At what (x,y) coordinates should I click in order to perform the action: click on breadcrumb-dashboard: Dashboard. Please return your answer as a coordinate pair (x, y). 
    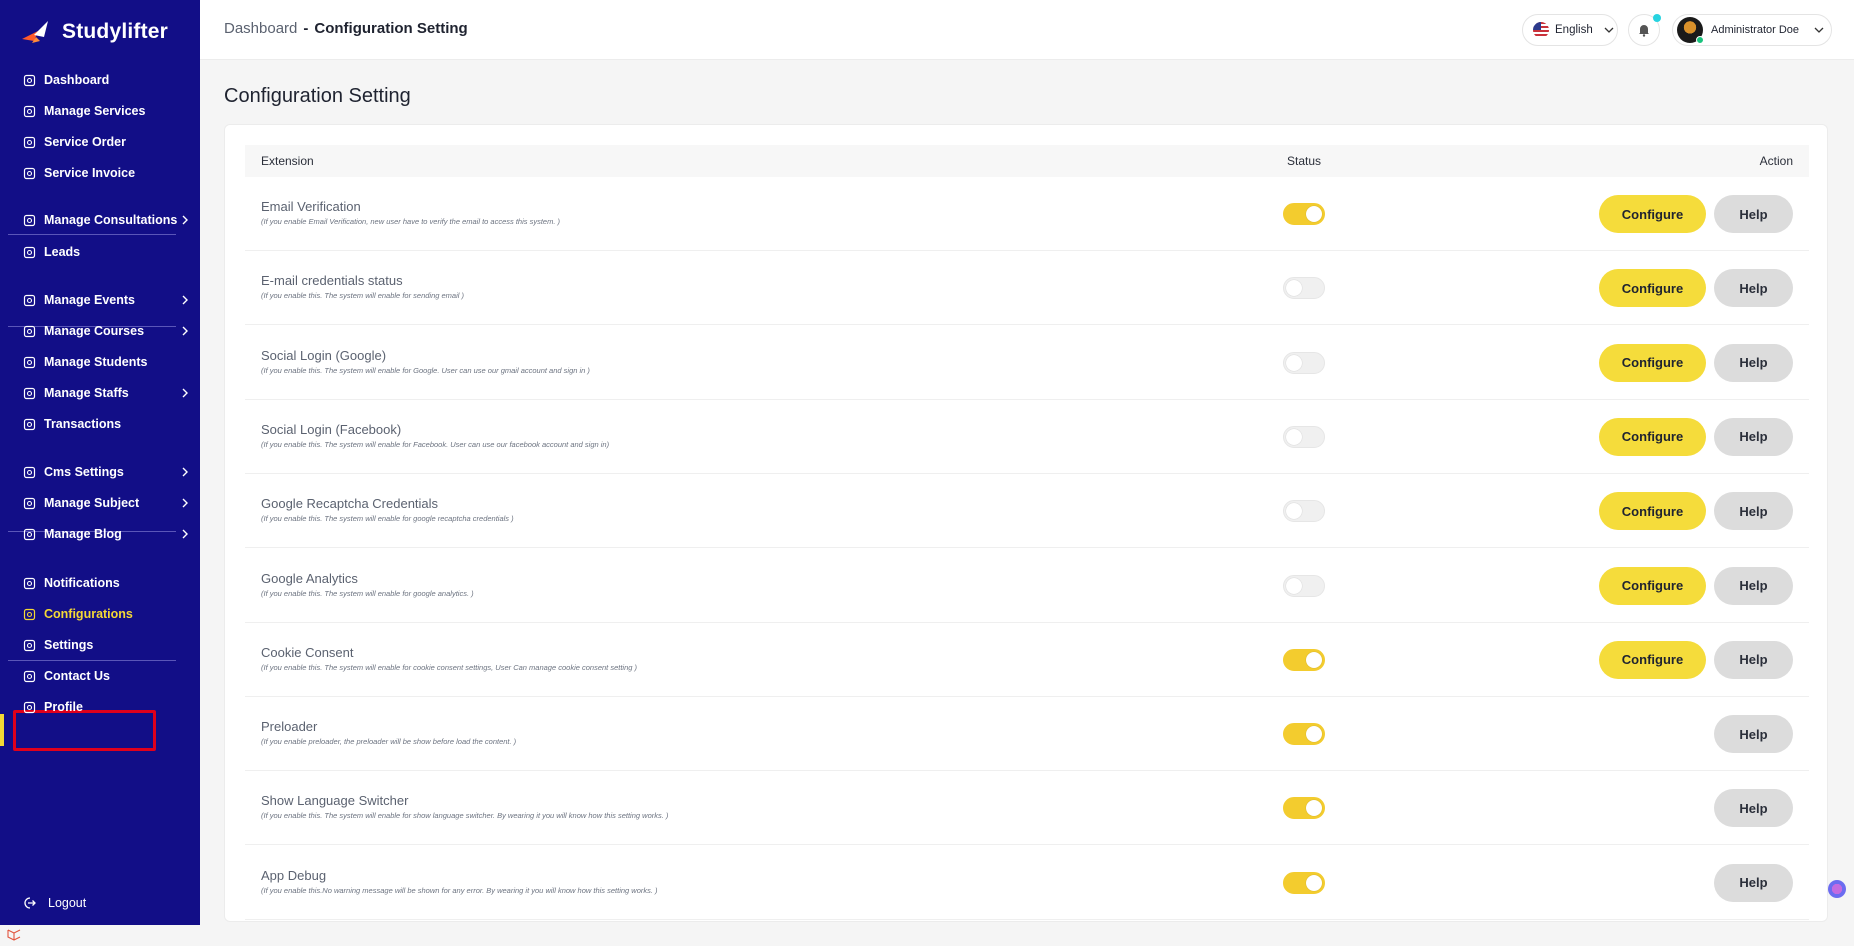
    Looking at the image, I should click on (260, 28).